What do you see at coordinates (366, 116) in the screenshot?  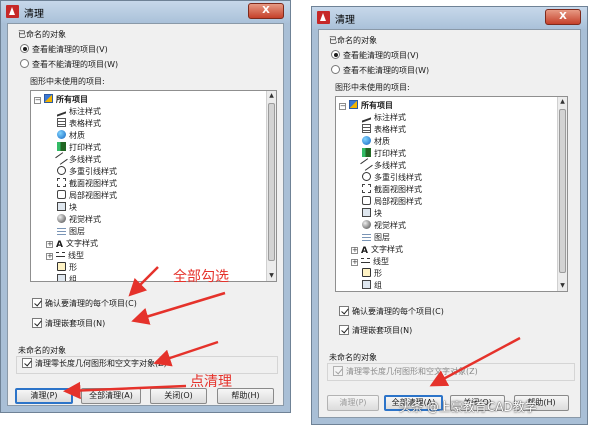 I see `dimension-style-icon` at bounding box center [366, 116].